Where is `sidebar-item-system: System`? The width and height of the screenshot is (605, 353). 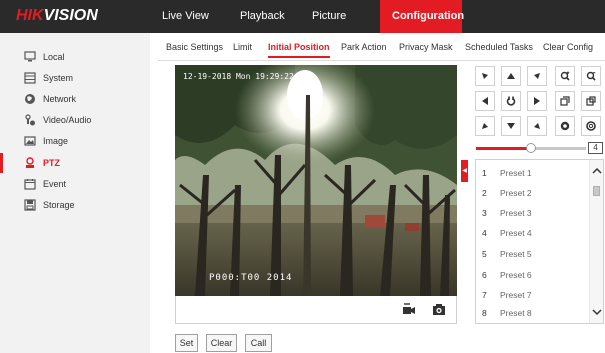
sidebar-item-system: System is located at coordinates (79, 78).